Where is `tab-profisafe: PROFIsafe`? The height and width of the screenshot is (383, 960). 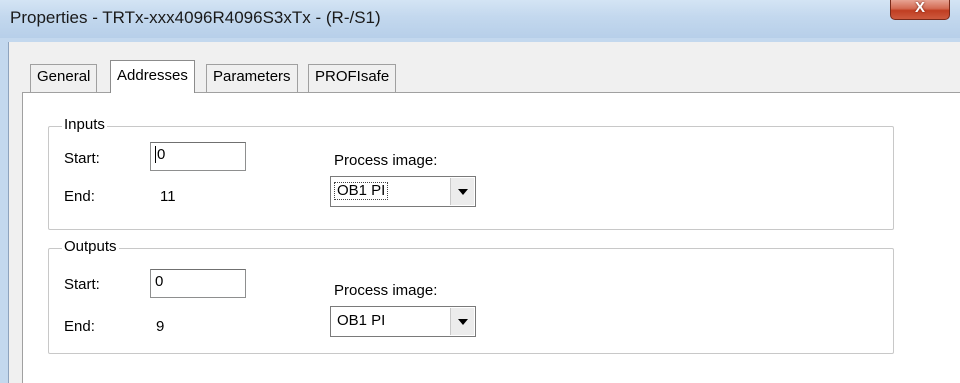 tab-profisafe: PROFIsafe is located at coordinates (352, 78).